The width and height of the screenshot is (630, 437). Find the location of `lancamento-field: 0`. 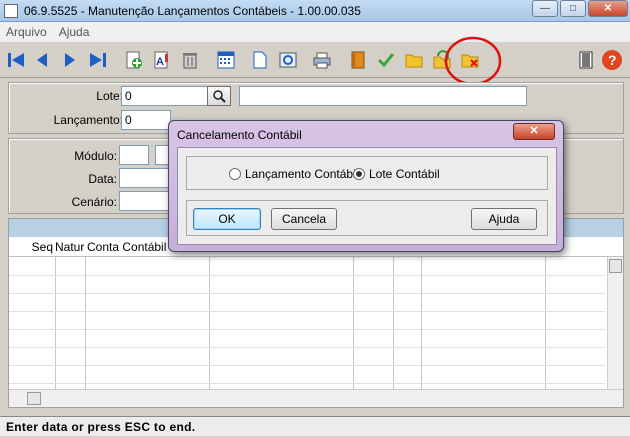

lancamento-field: 0 is located at coordinates (146, 120).